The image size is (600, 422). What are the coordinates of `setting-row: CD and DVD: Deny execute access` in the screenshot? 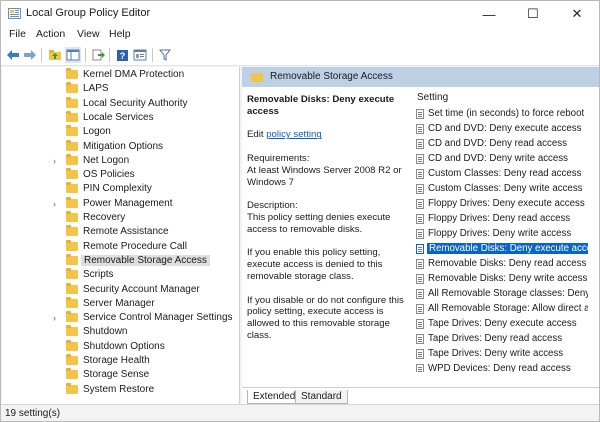 It's located at (500, 128).